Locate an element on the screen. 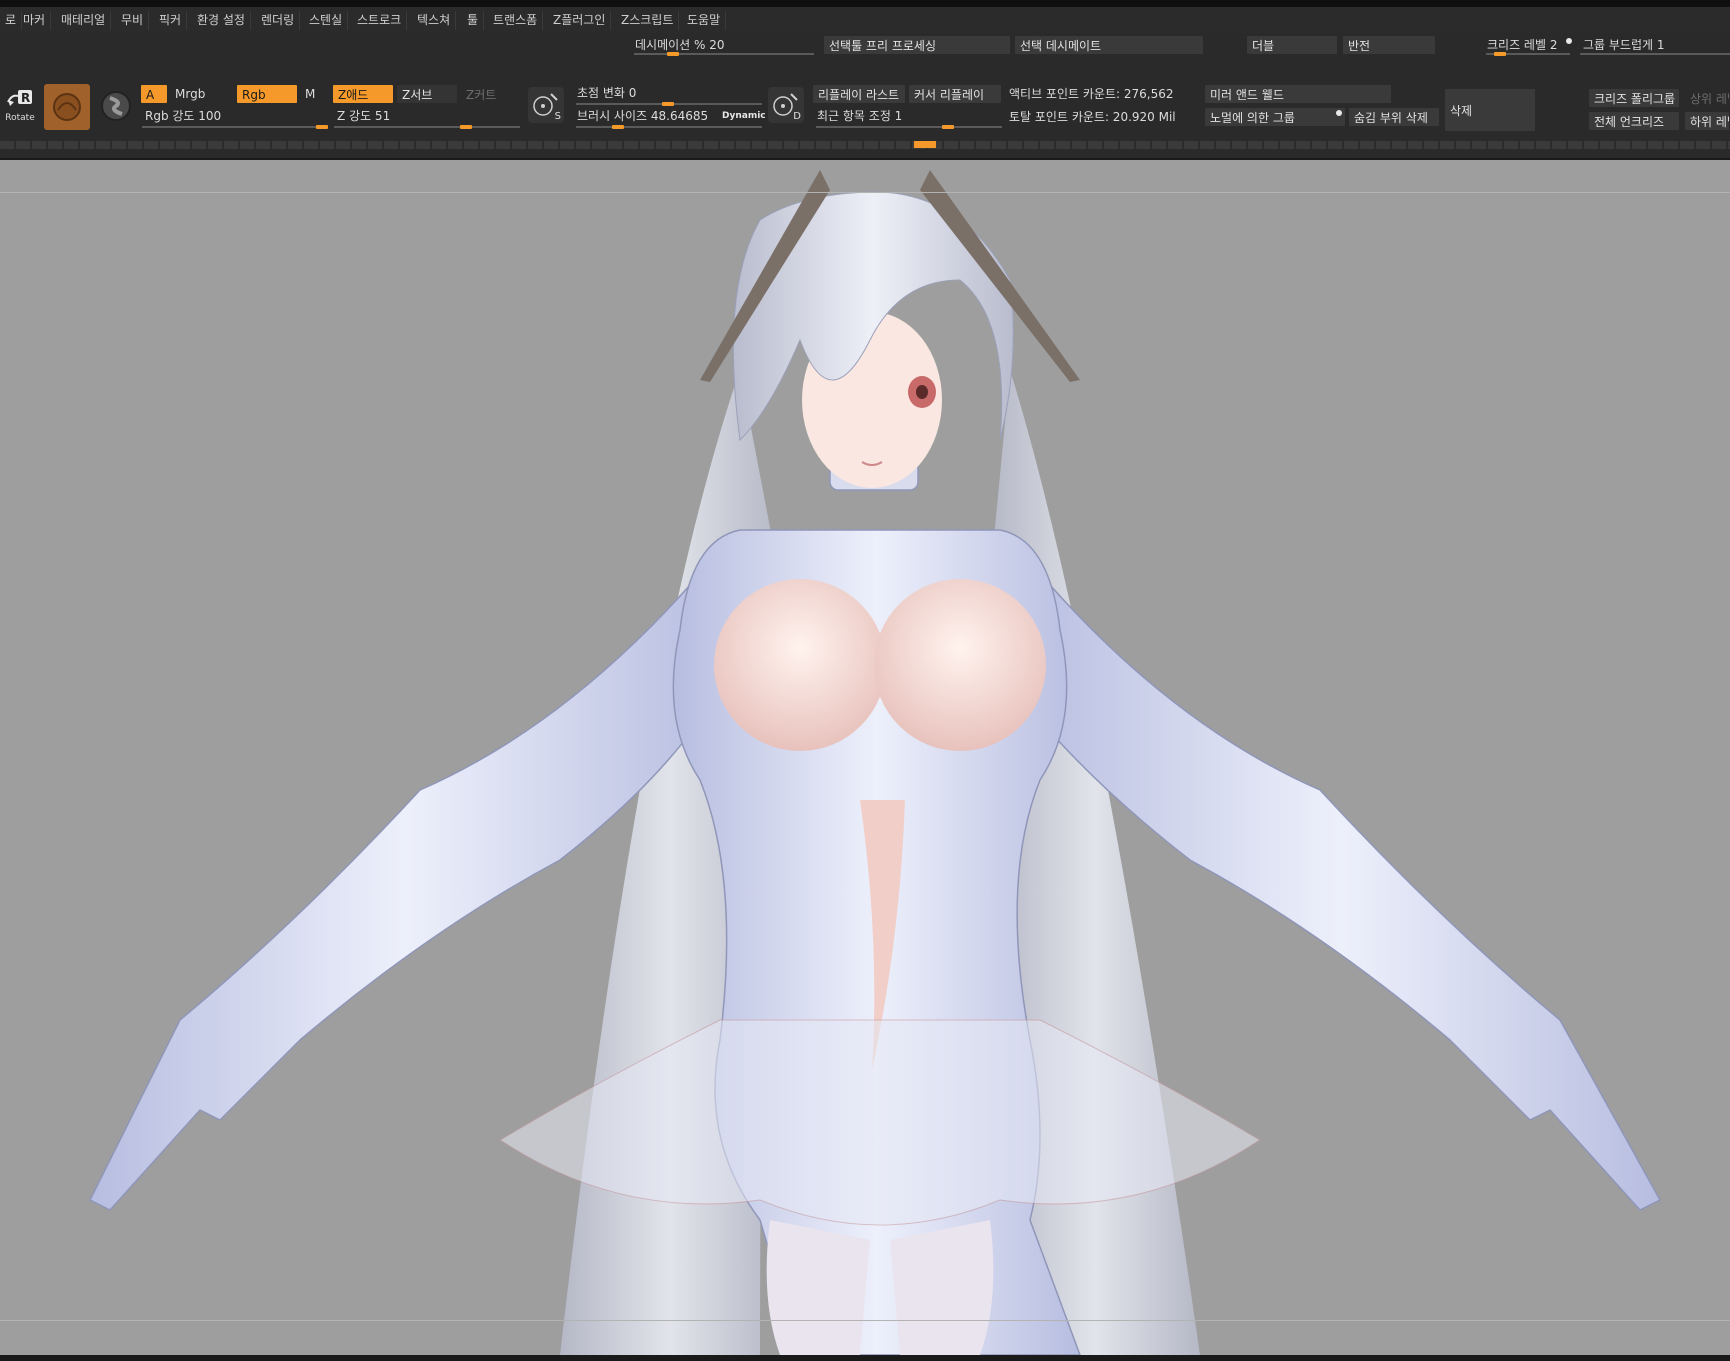  brush-alpha-icon is located at coordinates (116, 106).